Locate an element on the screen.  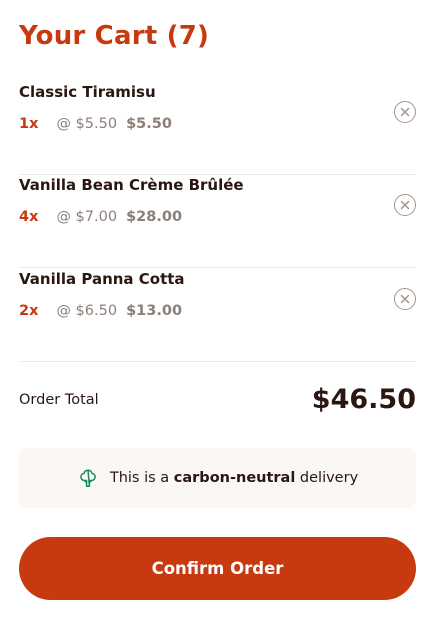
notice-prefix: This is a is located at coordinates (141, 478).